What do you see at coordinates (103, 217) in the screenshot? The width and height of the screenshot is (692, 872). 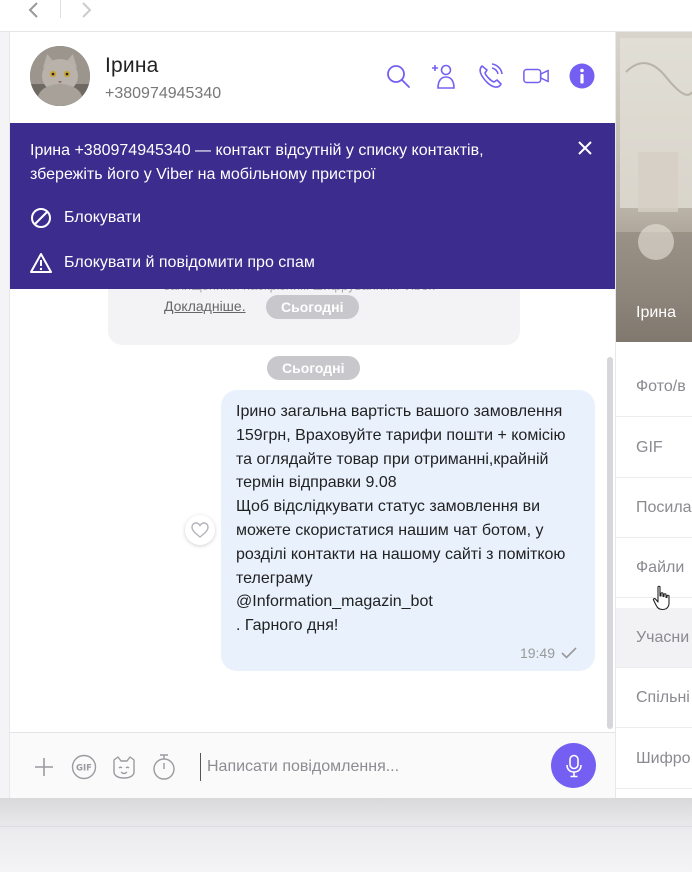 I see `block-label: Блокувати` at bounding box center [103, 217].